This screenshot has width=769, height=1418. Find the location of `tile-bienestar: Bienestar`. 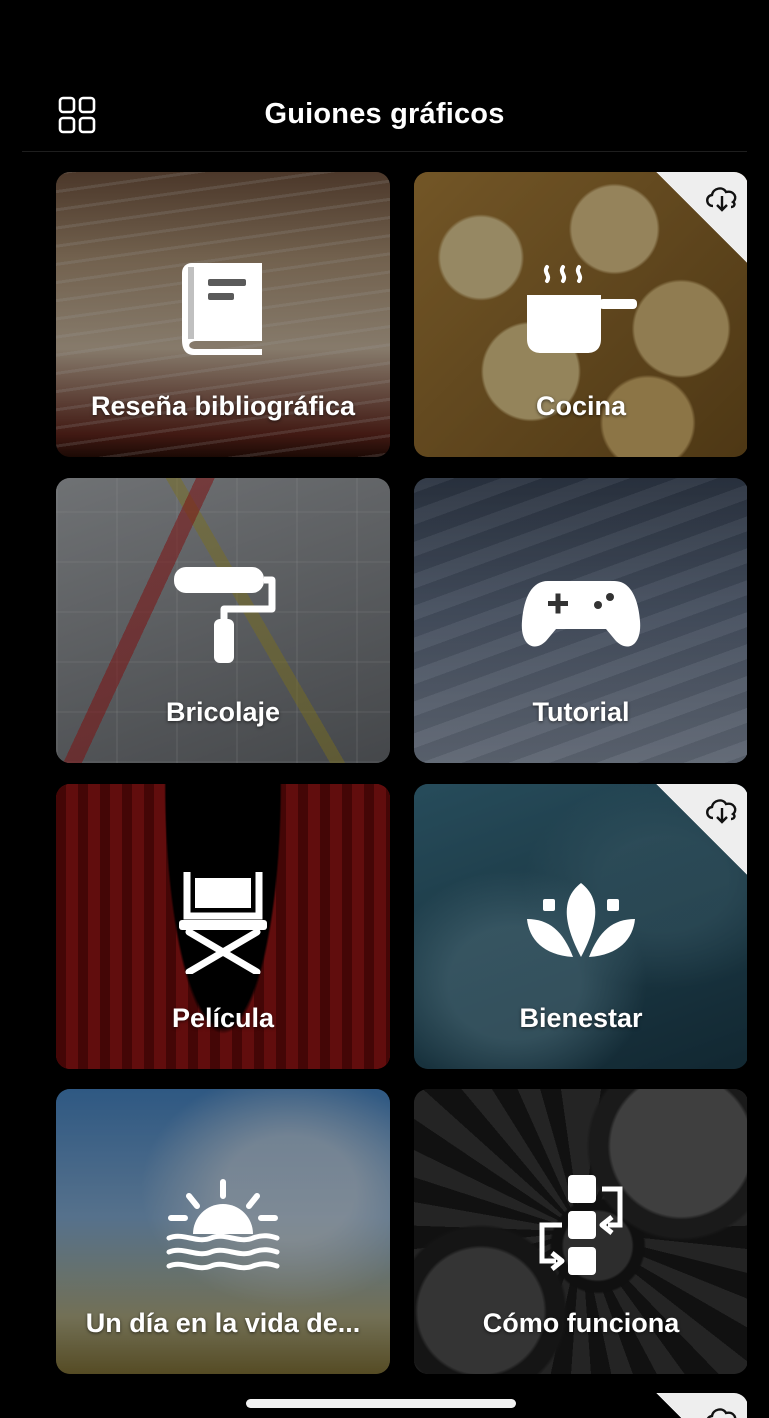

tile-bienestar: Bienestar is located at coordinates (580, 926).